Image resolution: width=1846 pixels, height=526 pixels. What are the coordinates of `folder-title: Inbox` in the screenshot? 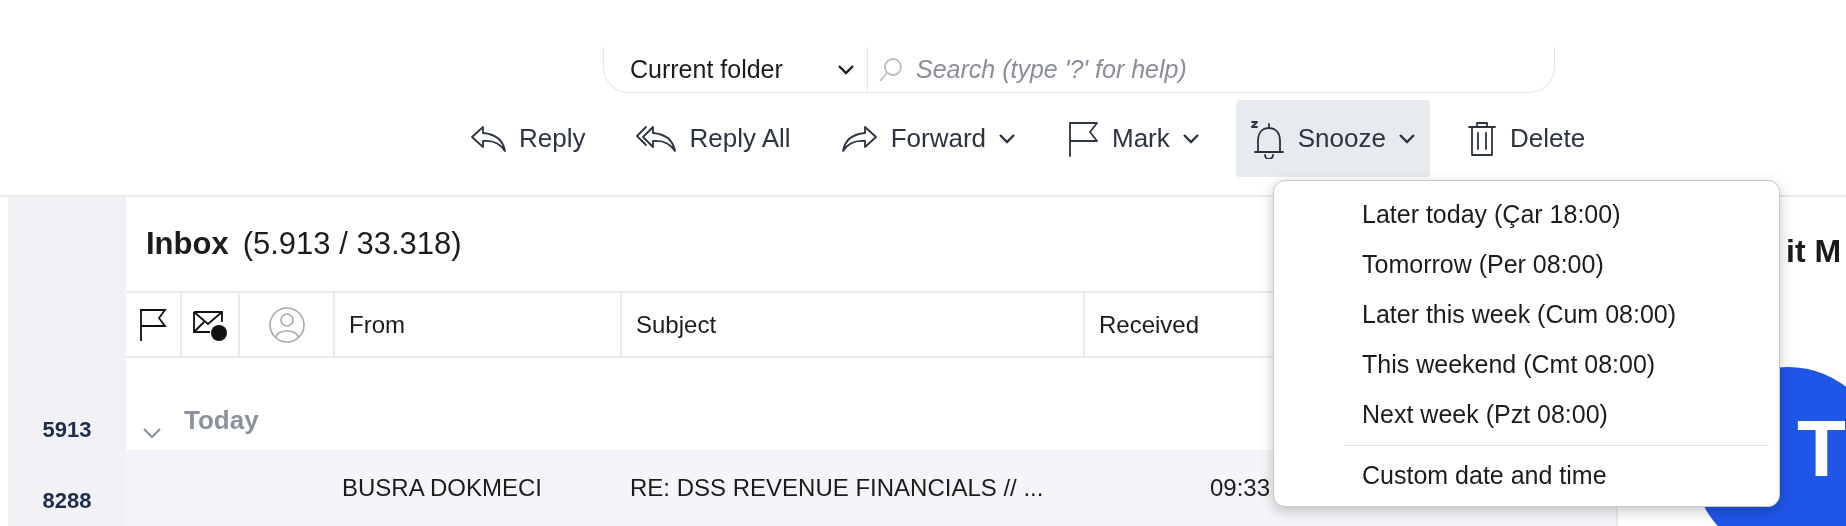 It's located at (187, 243).